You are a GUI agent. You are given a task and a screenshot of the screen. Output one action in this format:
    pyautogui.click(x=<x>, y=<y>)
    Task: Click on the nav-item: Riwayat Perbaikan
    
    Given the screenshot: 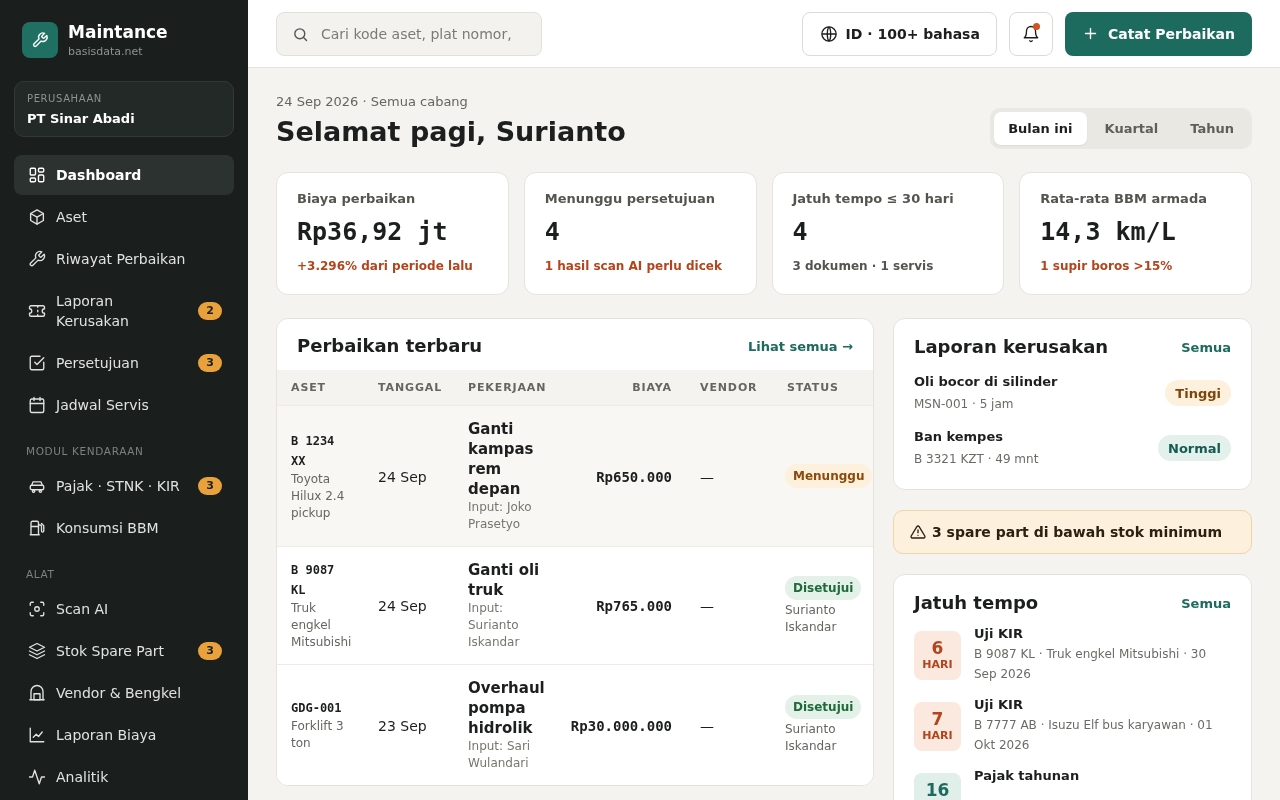 What is the action you would take?
    pyautogui.click(x=124, y=259)
    